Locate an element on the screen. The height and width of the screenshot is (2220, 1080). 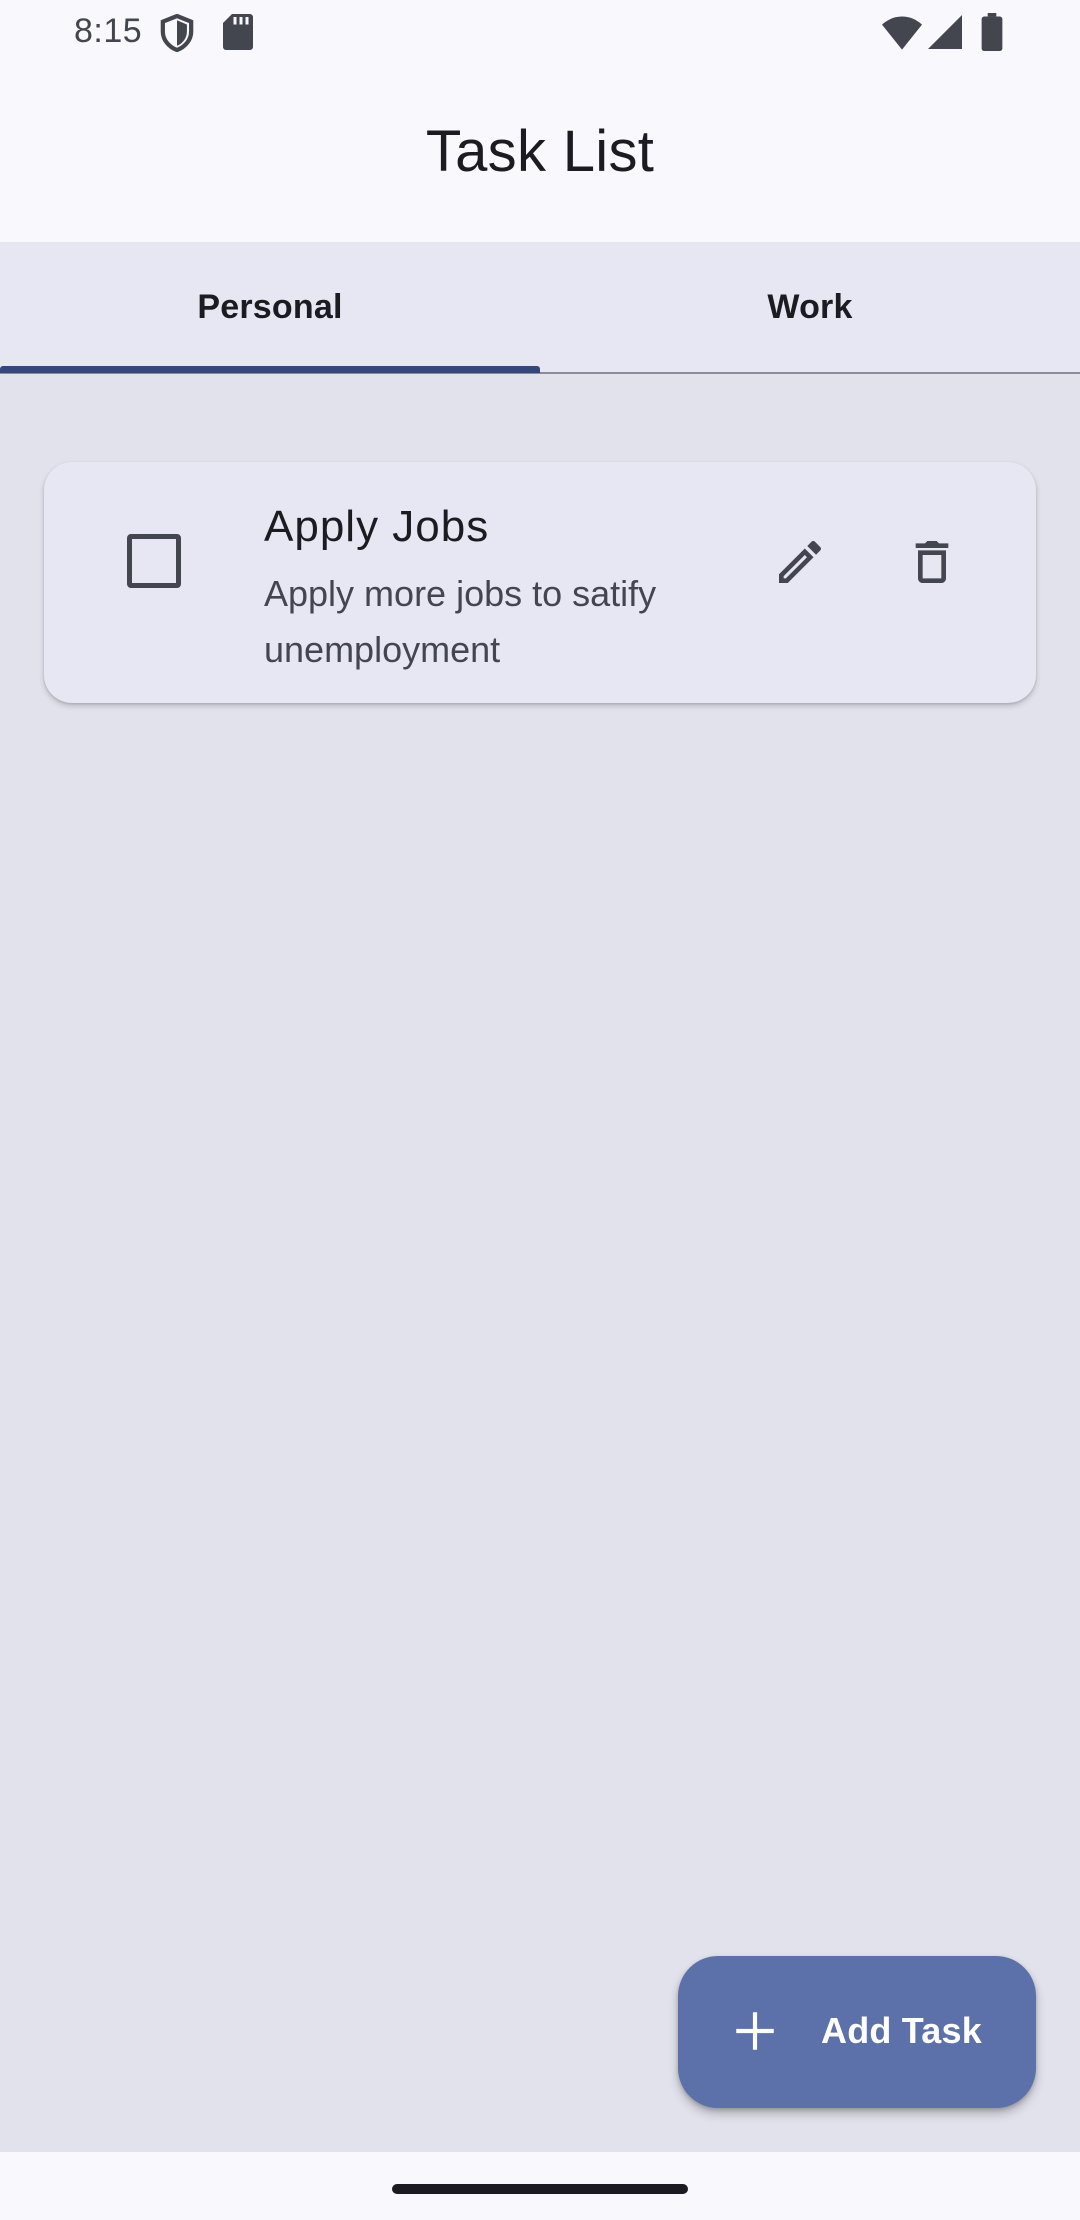
tab-work: Work is located at coordinates (810, 307).